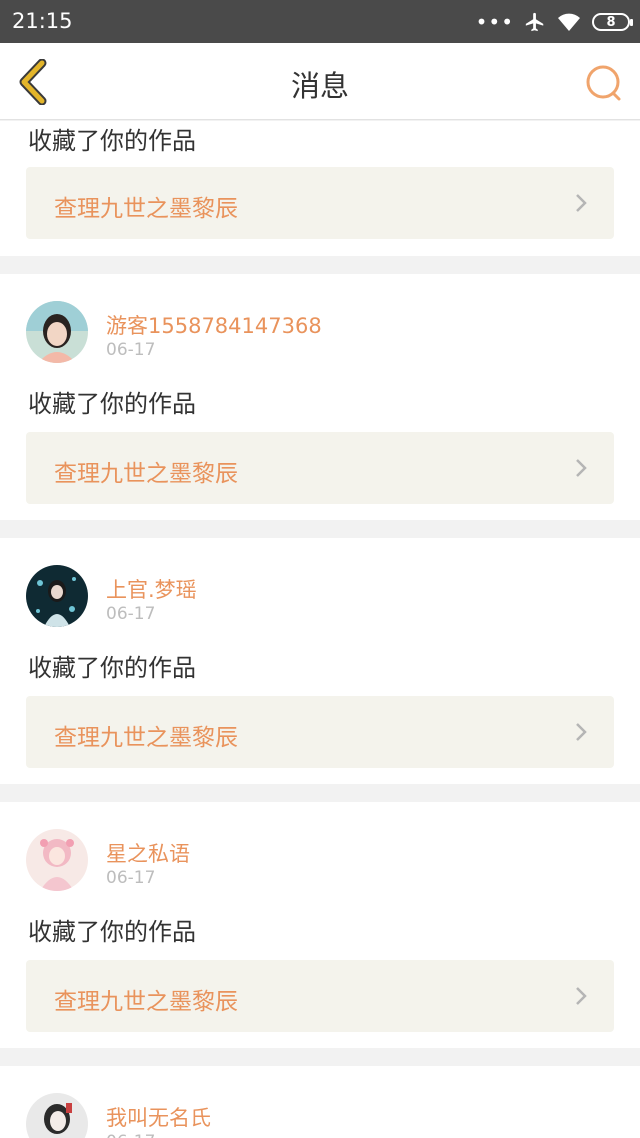 The image size is (640, 1138). Describe the element at coordinates (42, 21) in the screenshot. I see `status-time: 21:15` at that location.